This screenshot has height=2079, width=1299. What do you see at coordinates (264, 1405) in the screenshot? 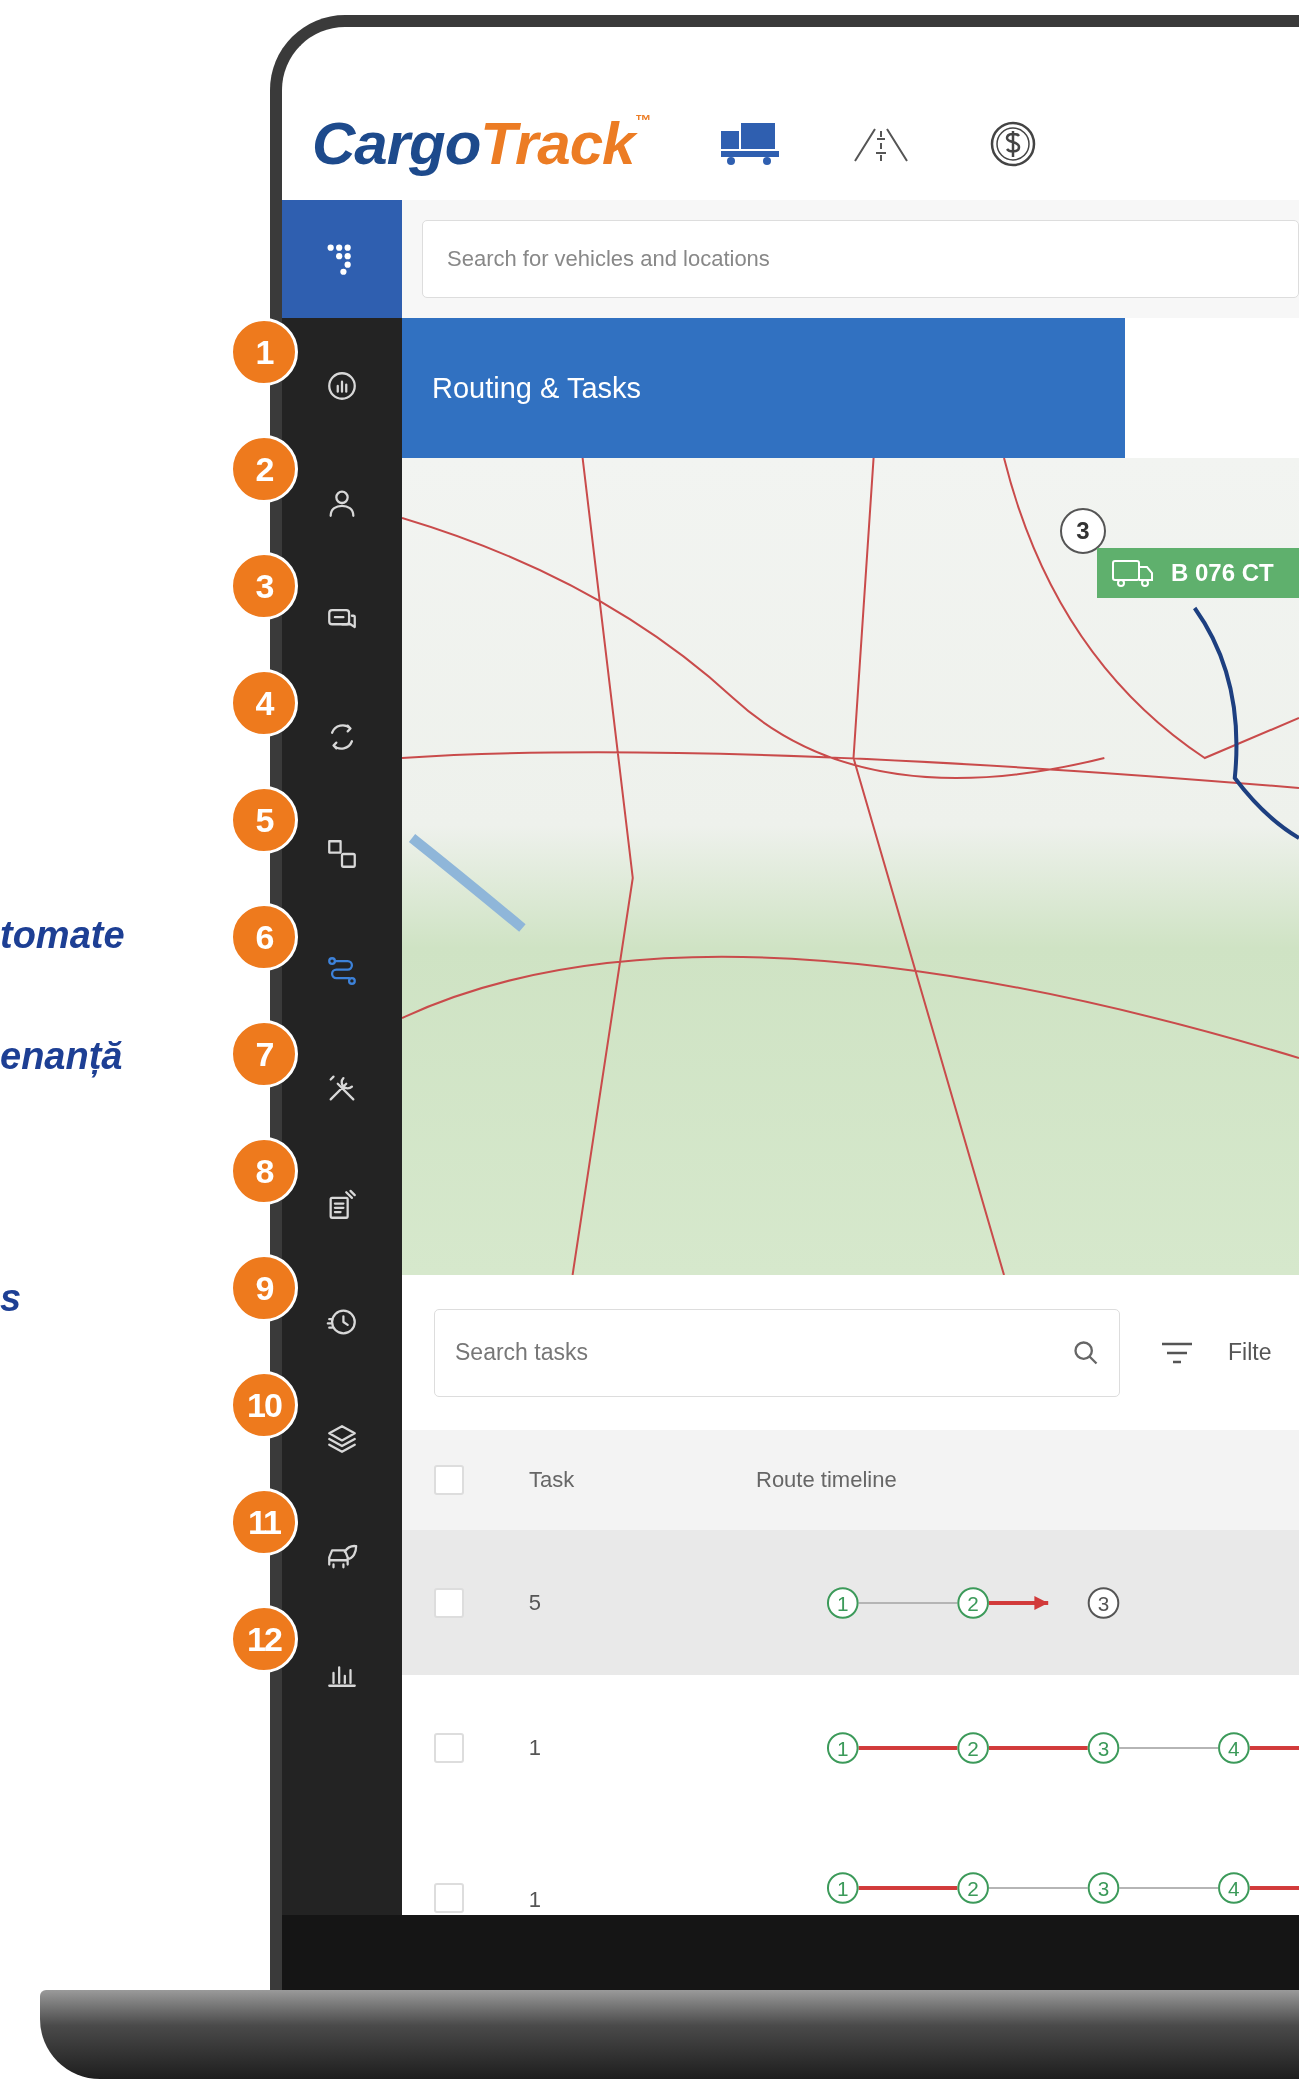
I see `number-badge: 10` at bounding box center [264, 1405].